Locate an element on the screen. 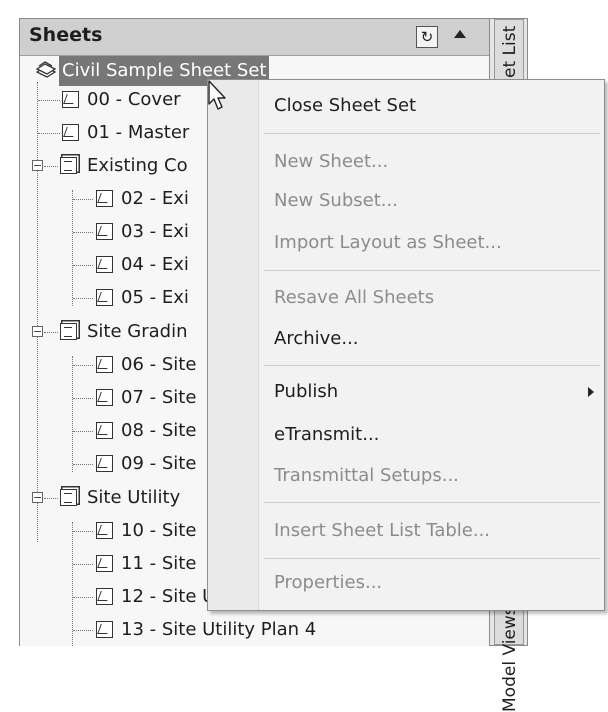 The width and height of the screenshot is (608, 712). tree-item-label: Site Utility is located at coordinates (134, 497).